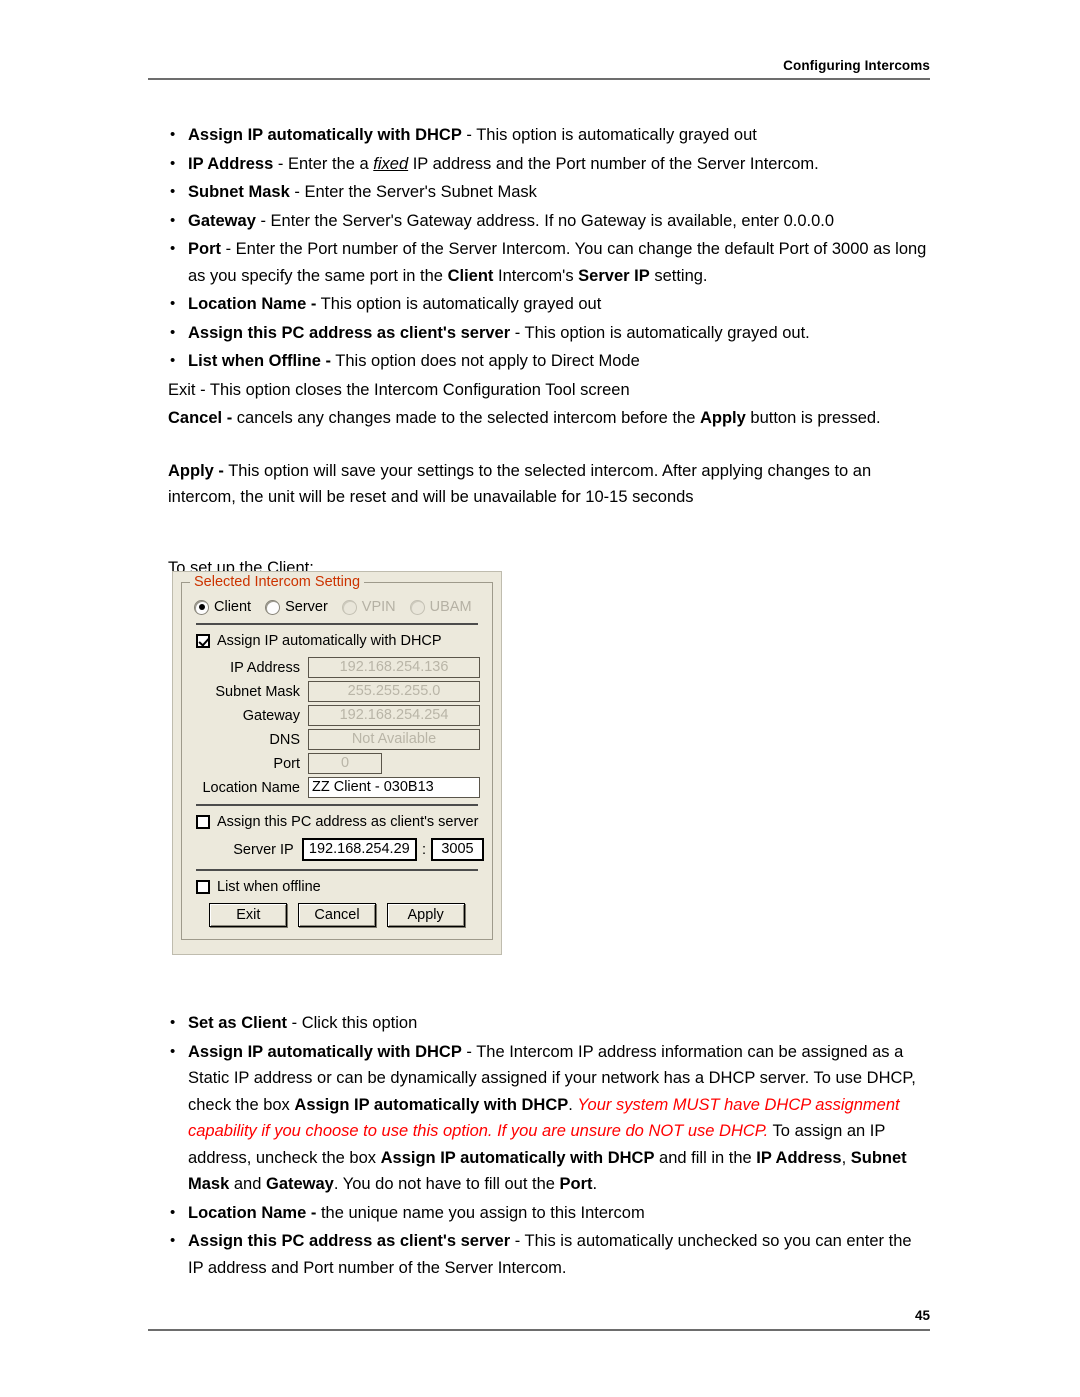 The image size is (1080, 1397). I want to click on field-row-location-name: Location Name ZZ Client - 030B13, so click(337, 787).